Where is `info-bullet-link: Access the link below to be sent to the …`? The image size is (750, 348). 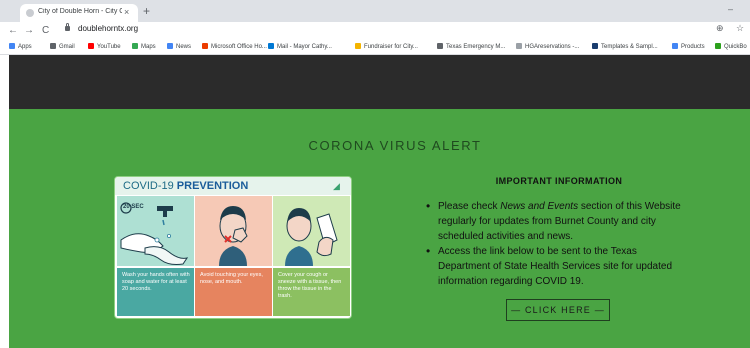
info-bullet-link: Access the link below to be sent to the … is located at coordinates (557, 266).